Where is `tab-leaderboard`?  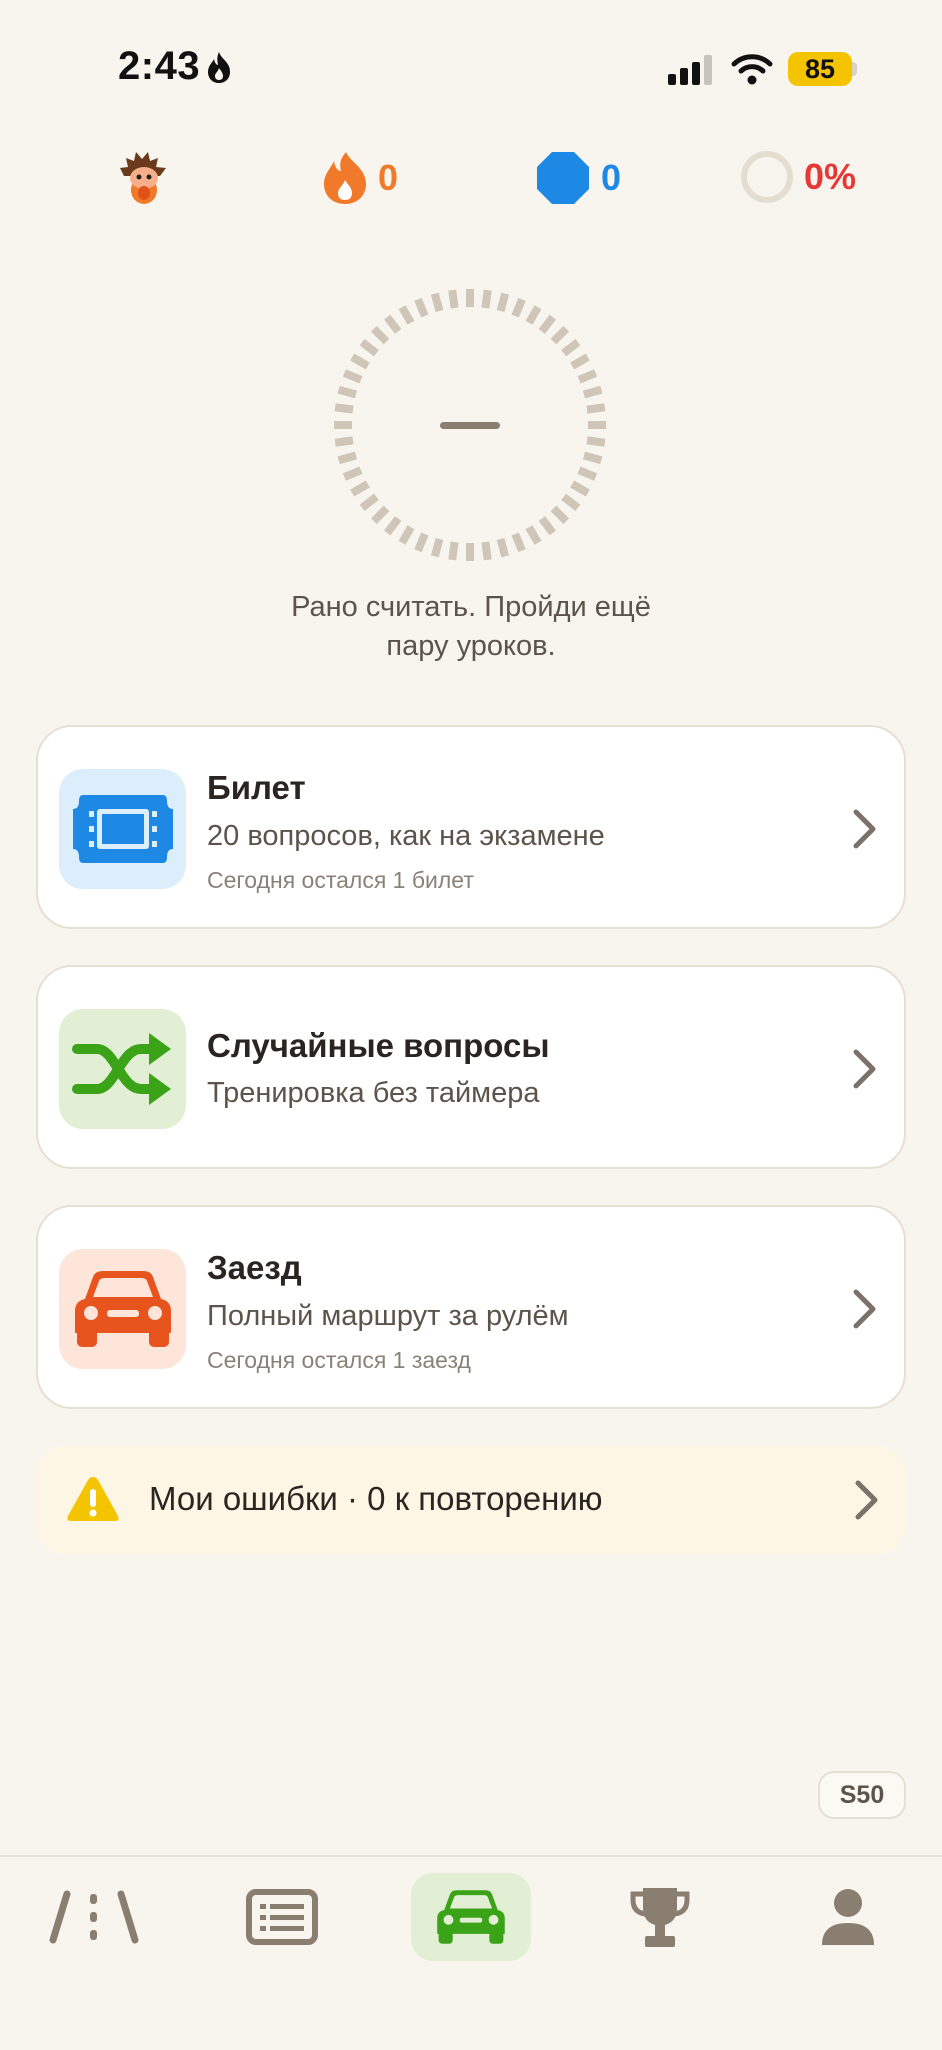 tab-leaderboard is located at coordinates (660, 1917).